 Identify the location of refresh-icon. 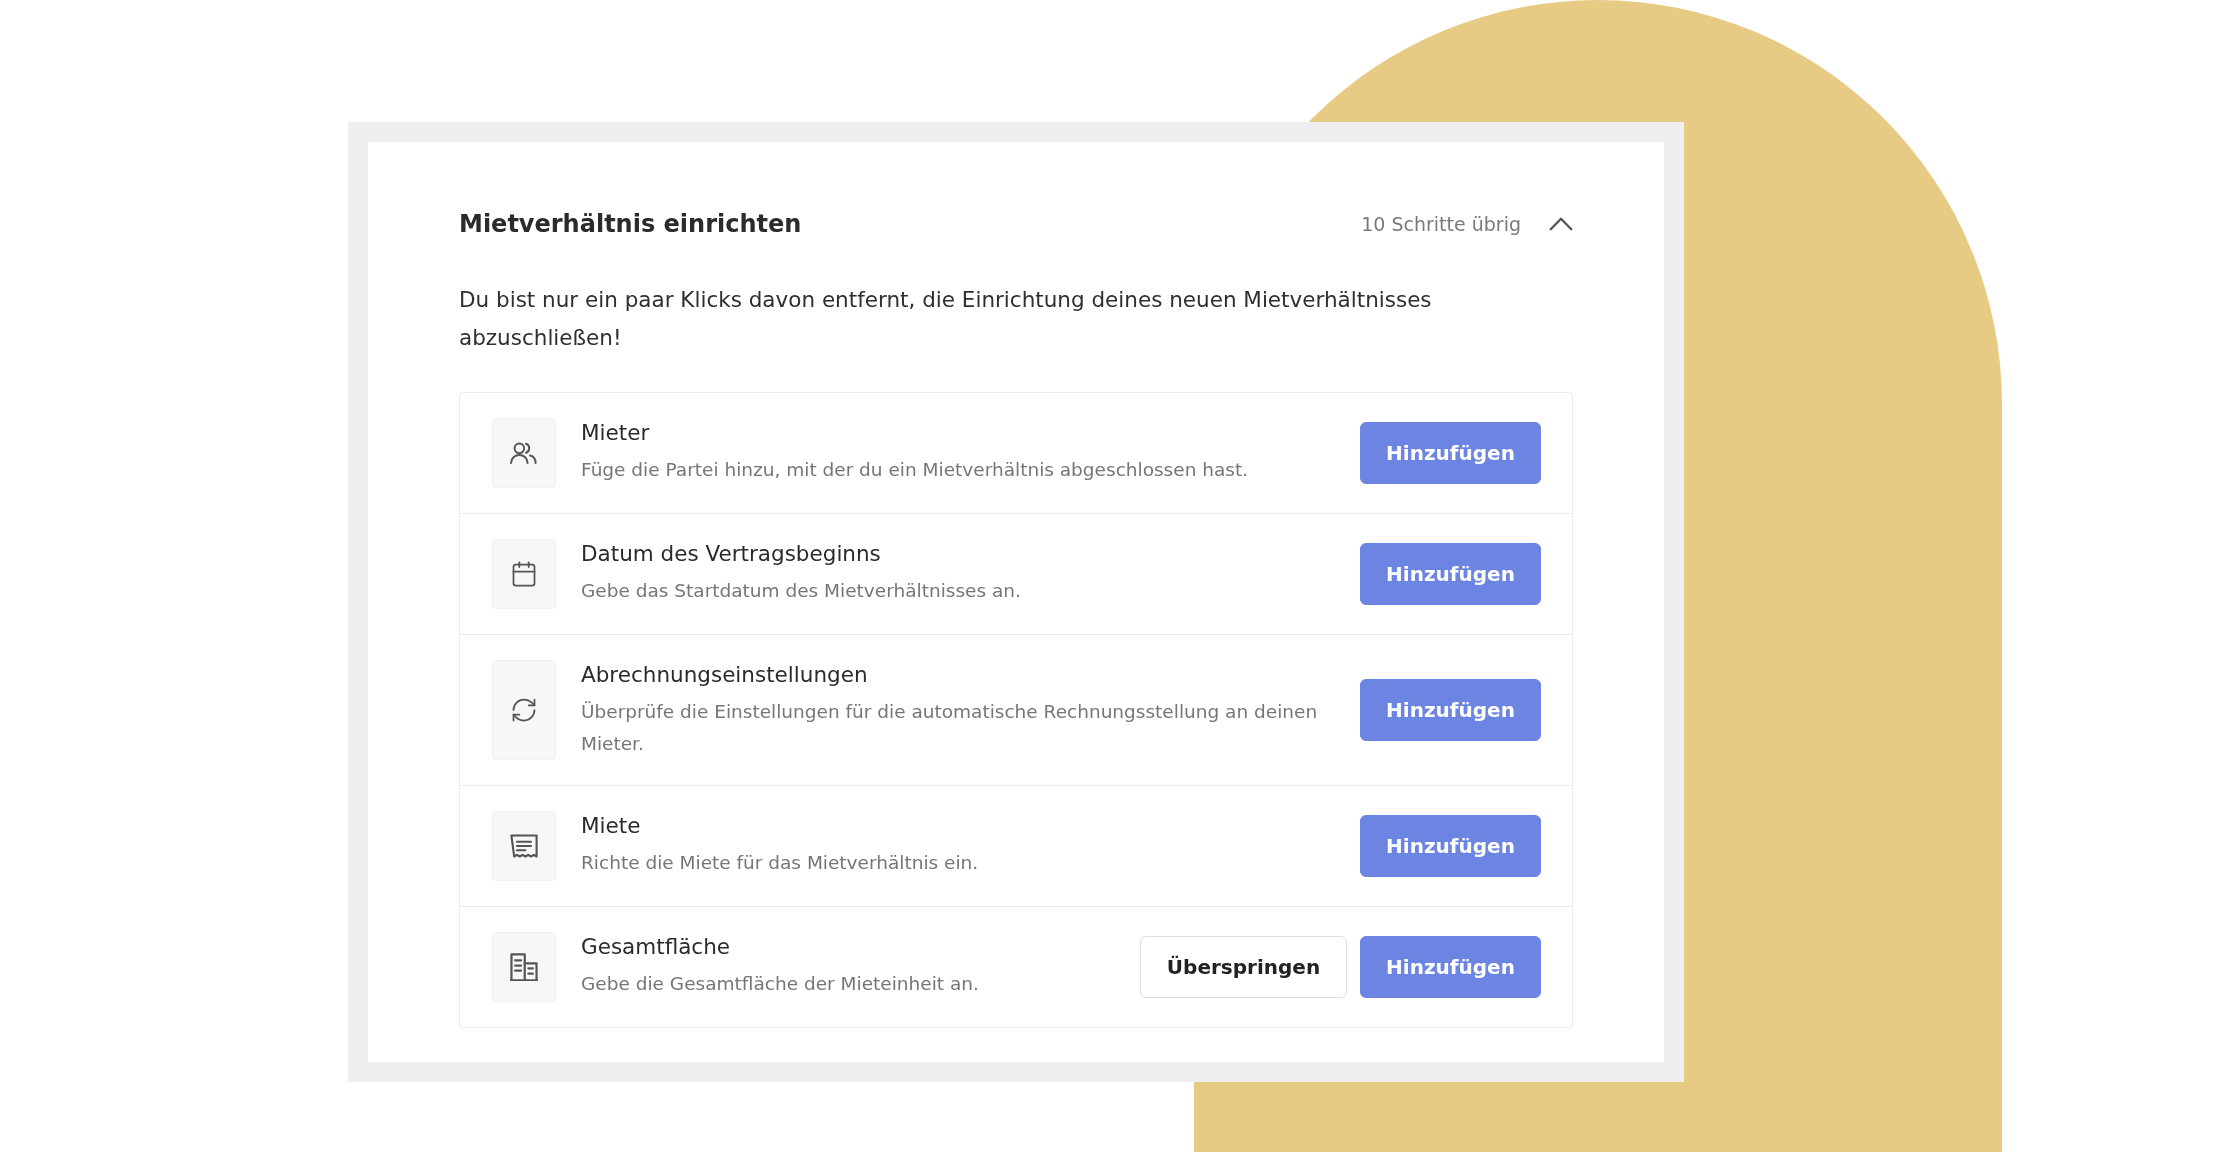
(524, 710).